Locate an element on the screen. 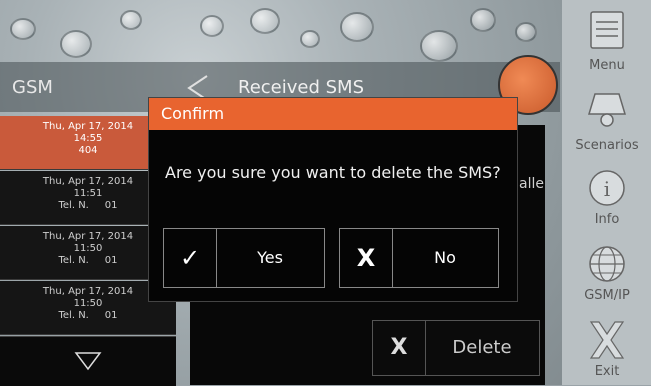 The width and height of the screenshot is (651, 386). dialog-message: Are you sure you want to delete the SMS? is located at coordinates (333, 172).